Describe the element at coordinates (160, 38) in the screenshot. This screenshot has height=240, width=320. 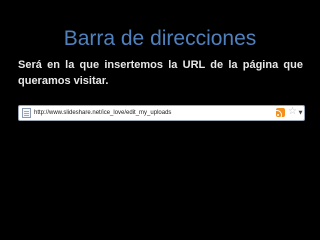
I see `slide-title: Barra de direcciones` at that location.